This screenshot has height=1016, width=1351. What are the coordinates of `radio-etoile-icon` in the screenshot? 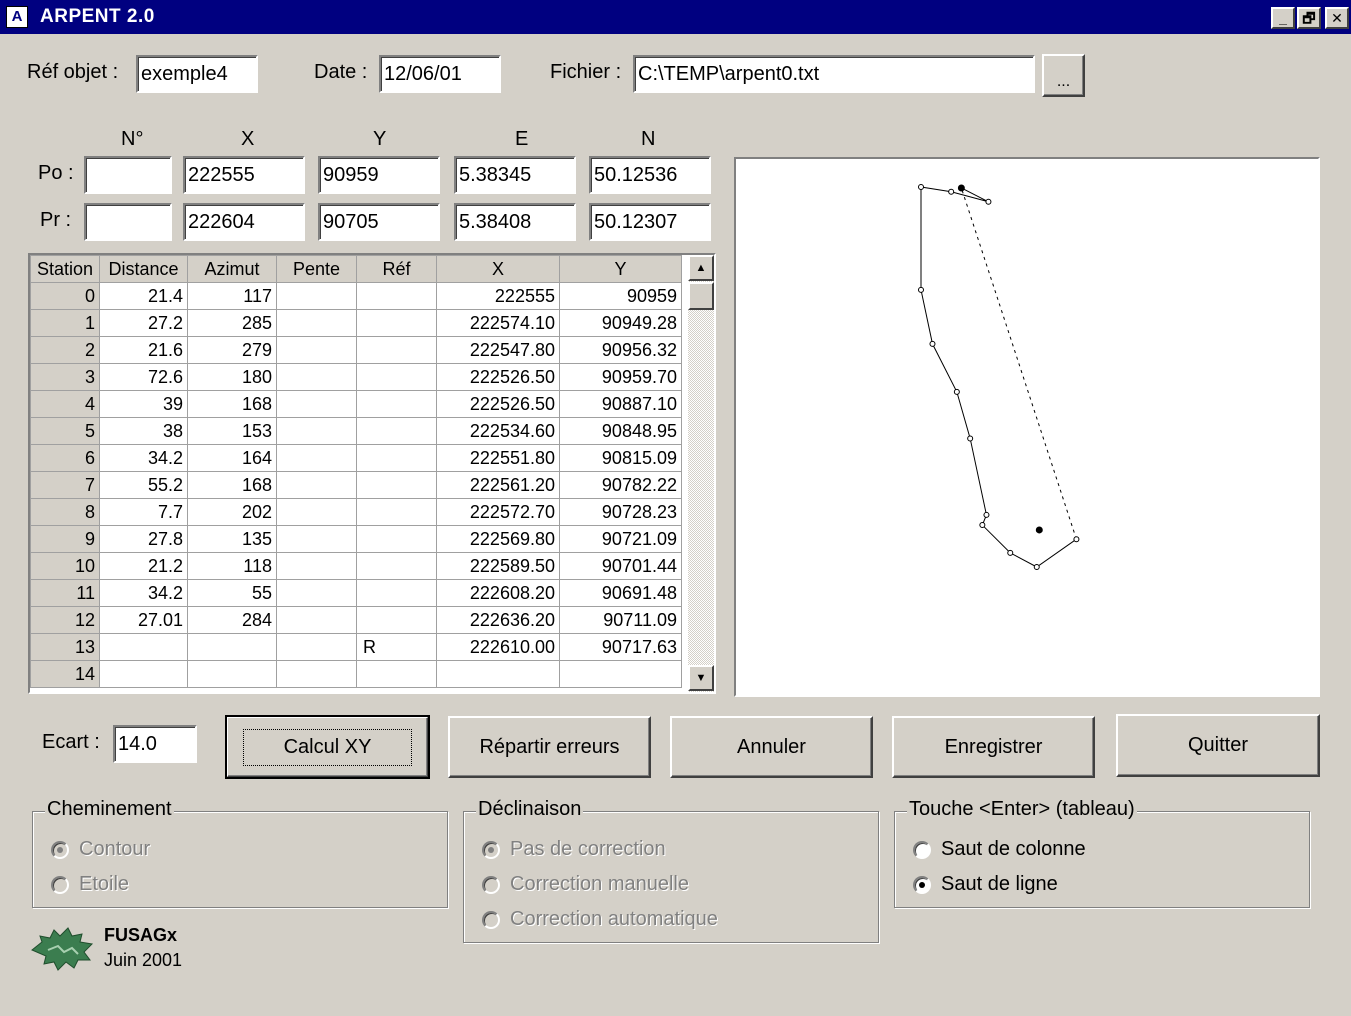 It's located at (60, 884).